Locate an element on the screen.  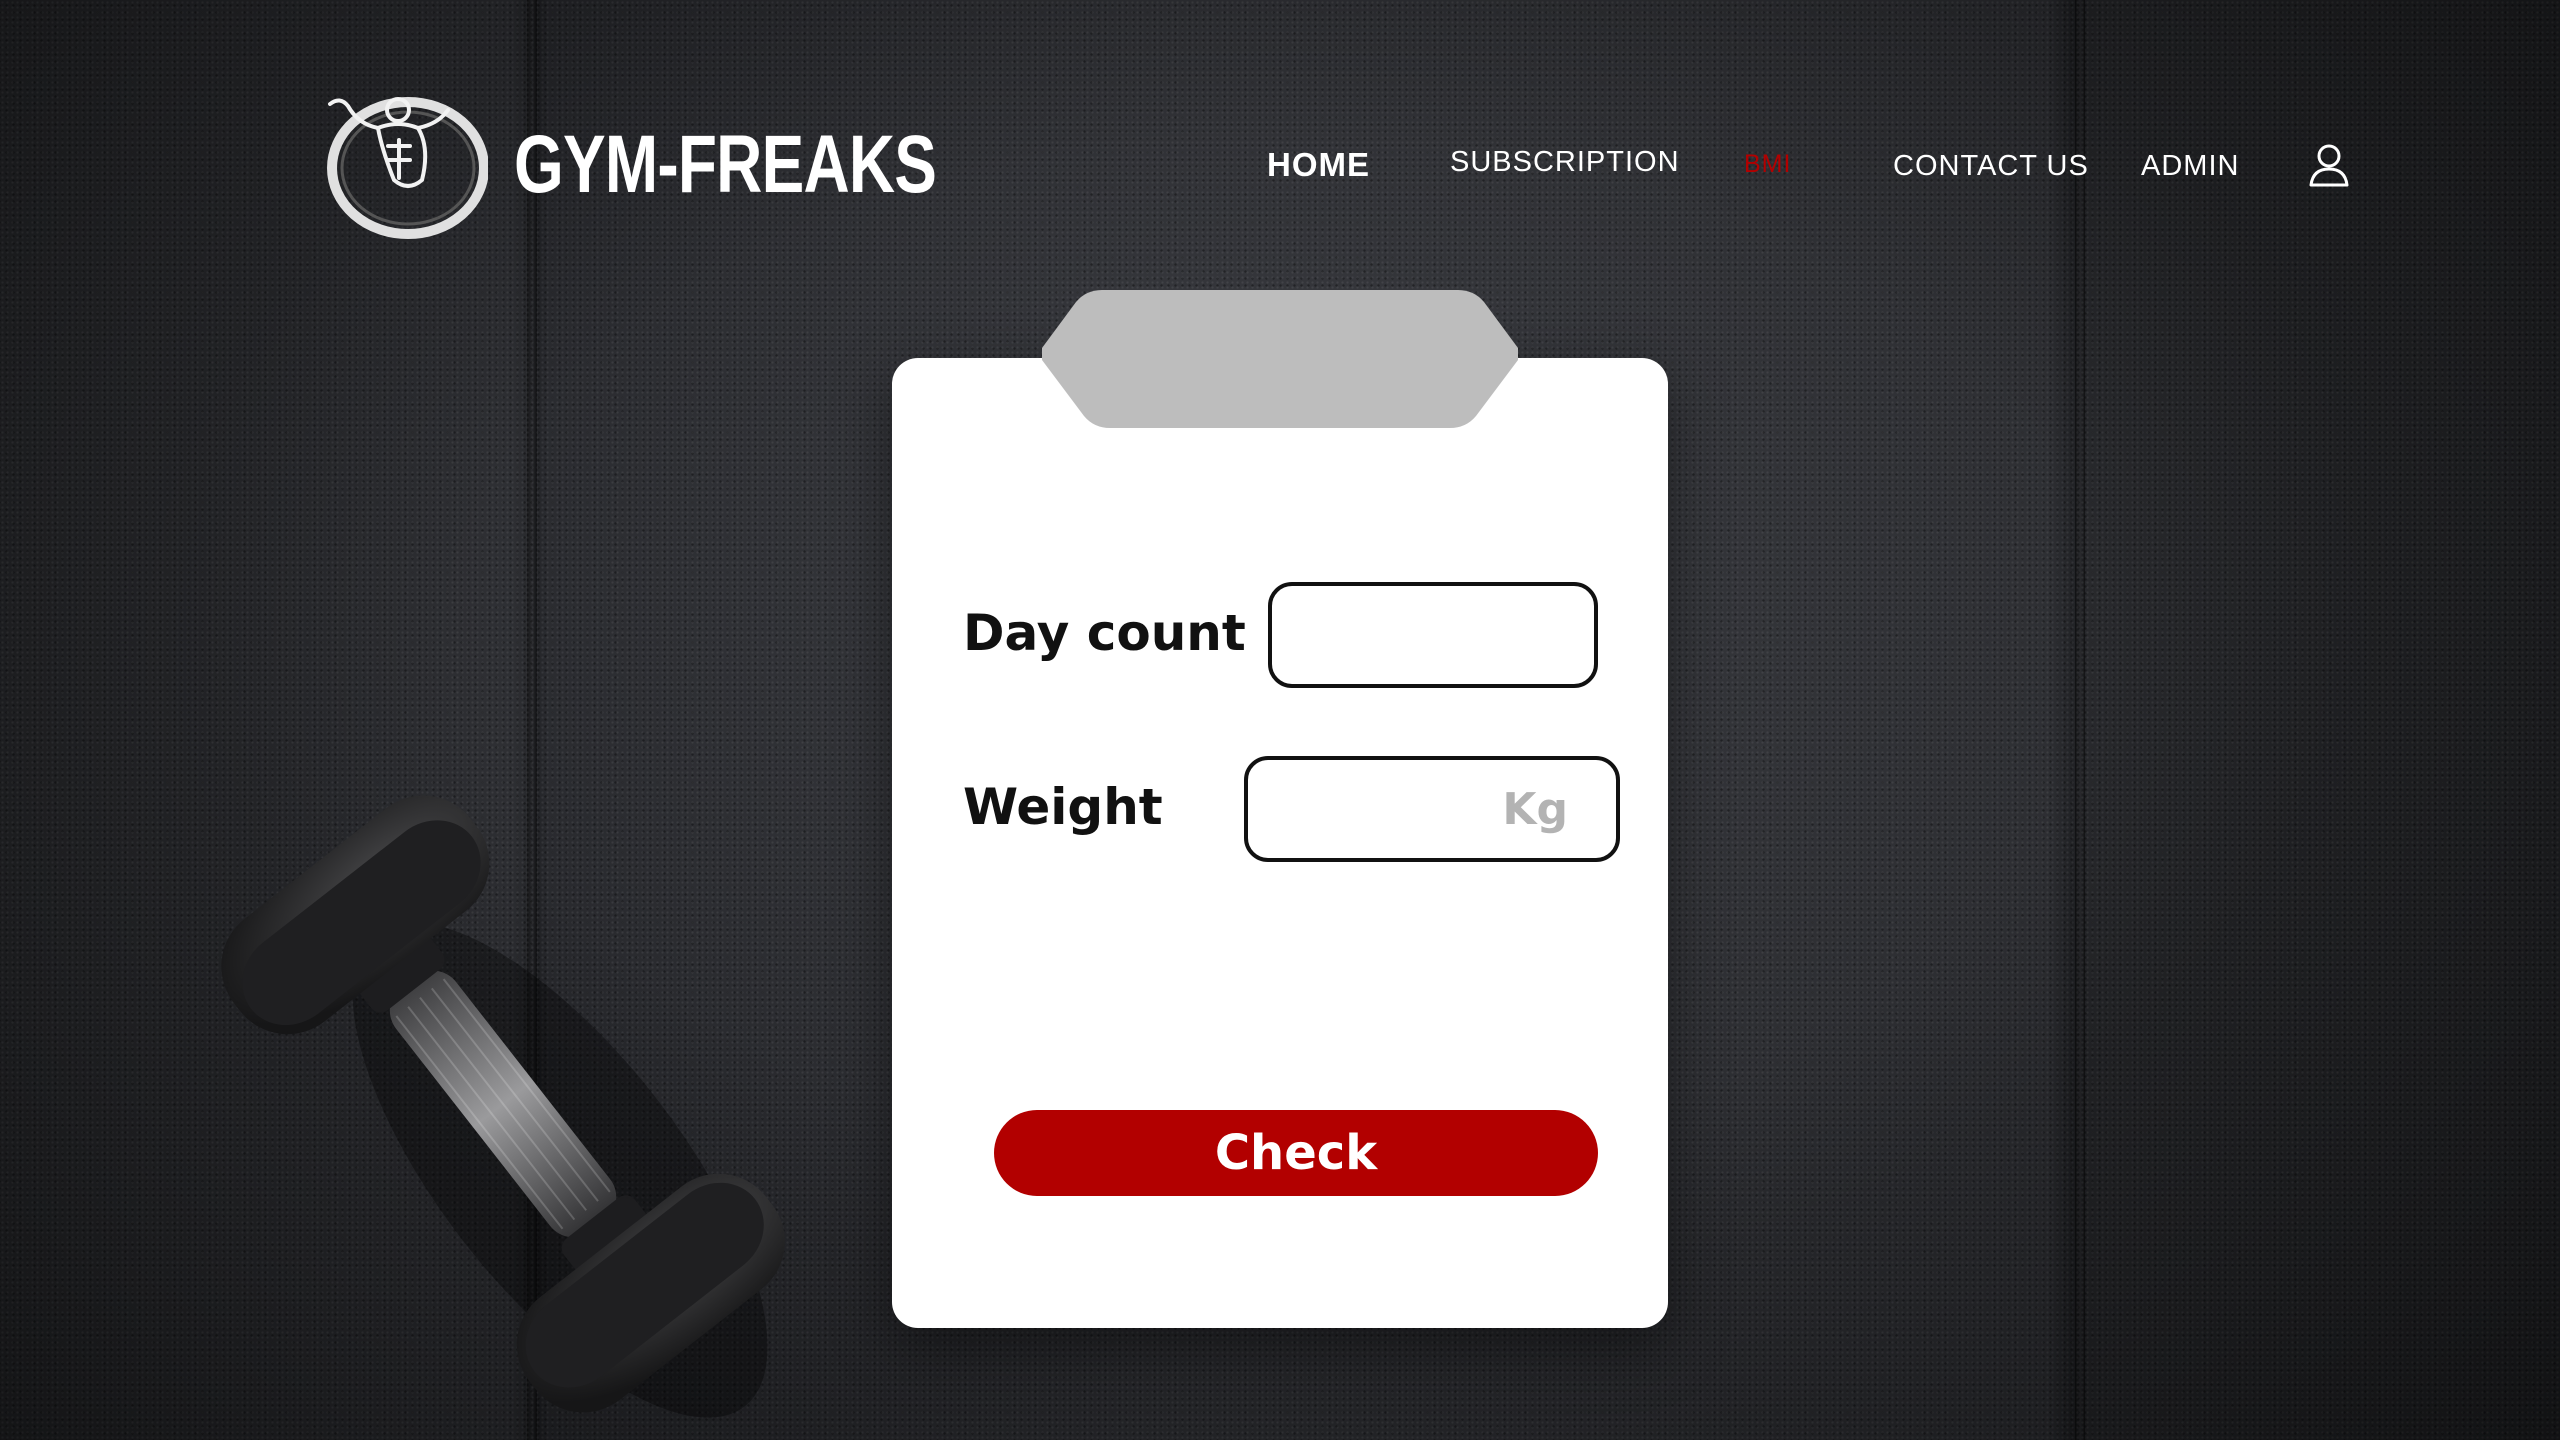
day-count-label: Day count is located at coordinates (1104, 633).